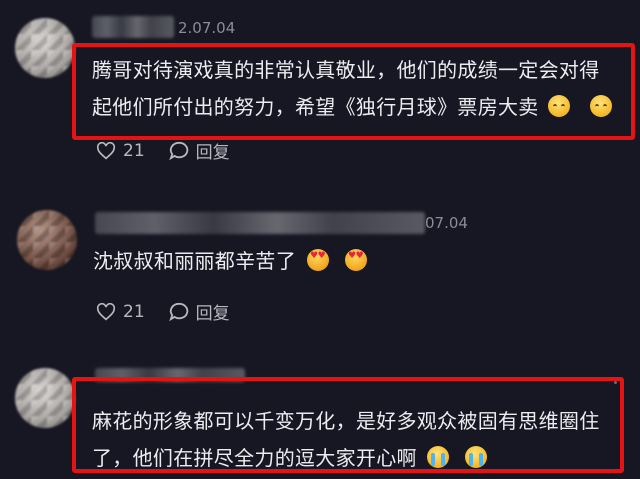 The height and width of the screenshot is (479, 640). Describe the element at coordinates (207, 28) in the screenshot. I see `comment-date: 2.07.04` at that location.